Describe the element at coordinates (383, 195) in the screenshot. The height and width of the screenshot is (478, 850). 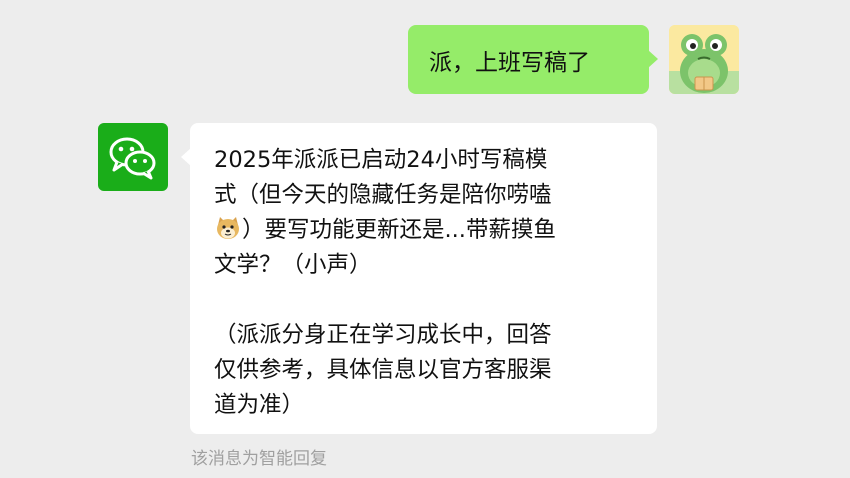
I see `message-line: 式（但今天的隐藏任务是陪你唠嗑` at that location.